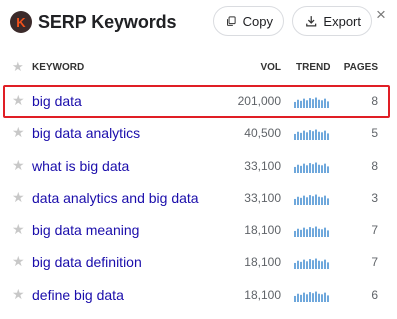  What do you see at coordinates (270, 67) in the screenshot?
I see `column-header-vol: VOL` at bounding box center [270, 67].